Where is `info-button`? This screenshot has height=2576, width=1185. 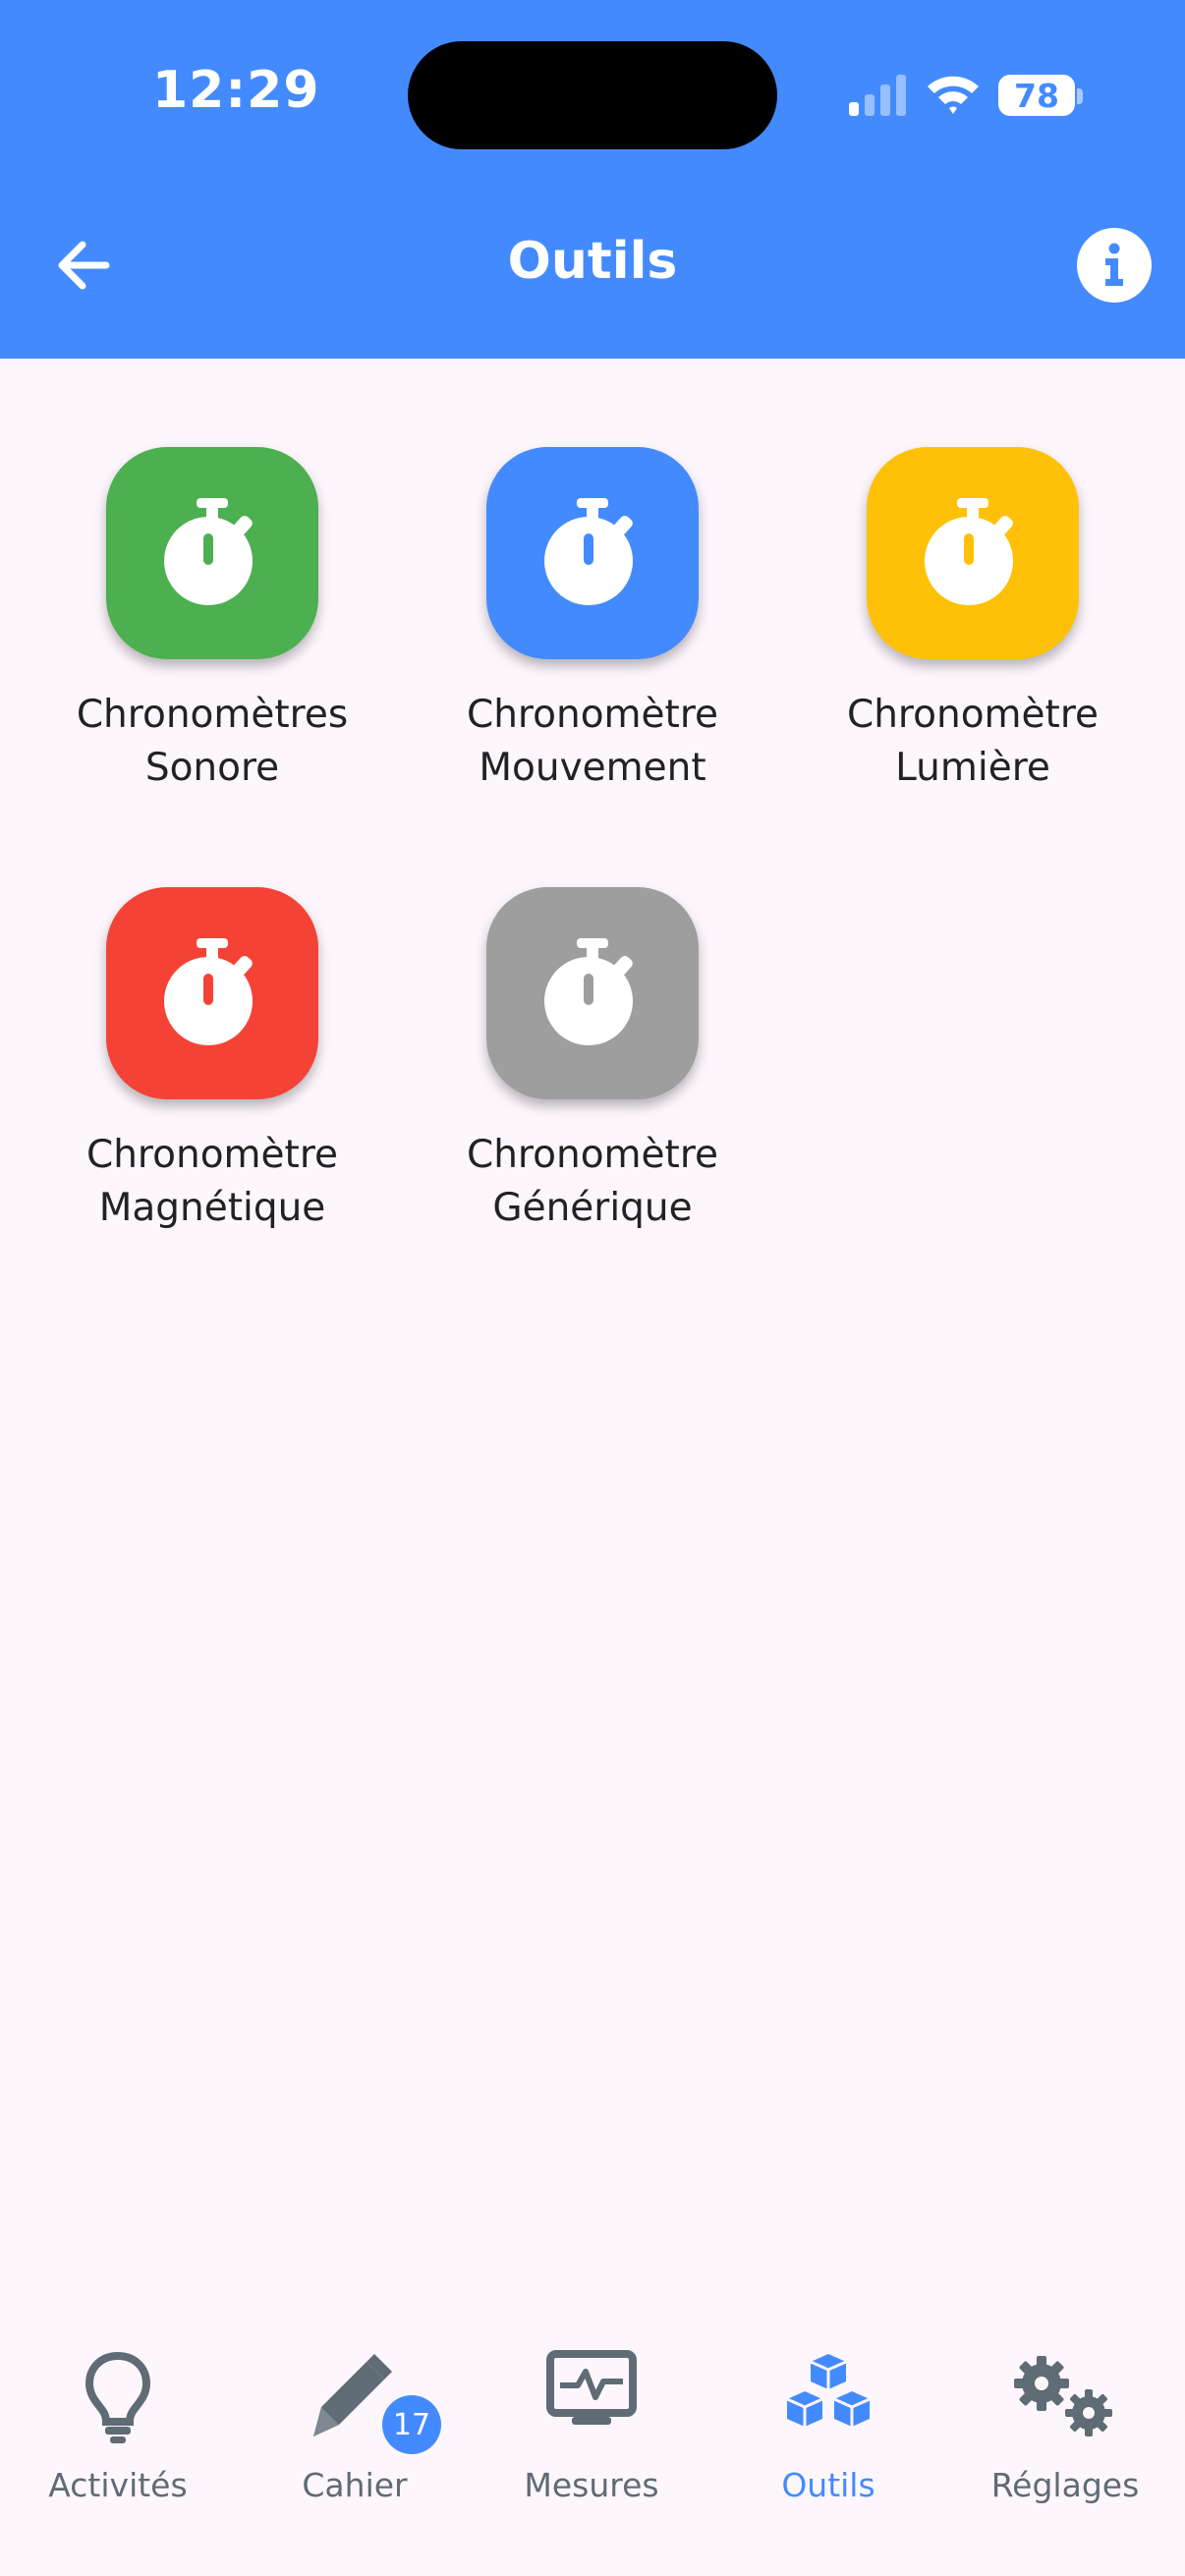
info-button is located at coordinates (1115, 265).